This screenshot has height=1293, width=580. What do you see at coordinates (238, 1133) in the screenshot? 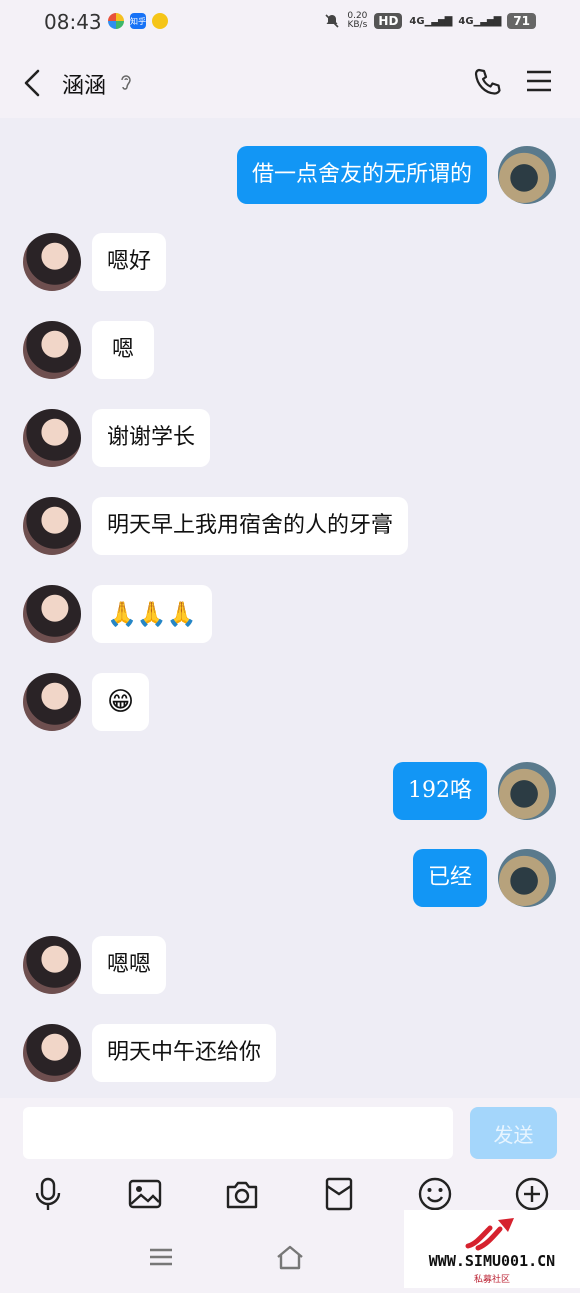
I see `message-input` at bounding box center [238, 1133].